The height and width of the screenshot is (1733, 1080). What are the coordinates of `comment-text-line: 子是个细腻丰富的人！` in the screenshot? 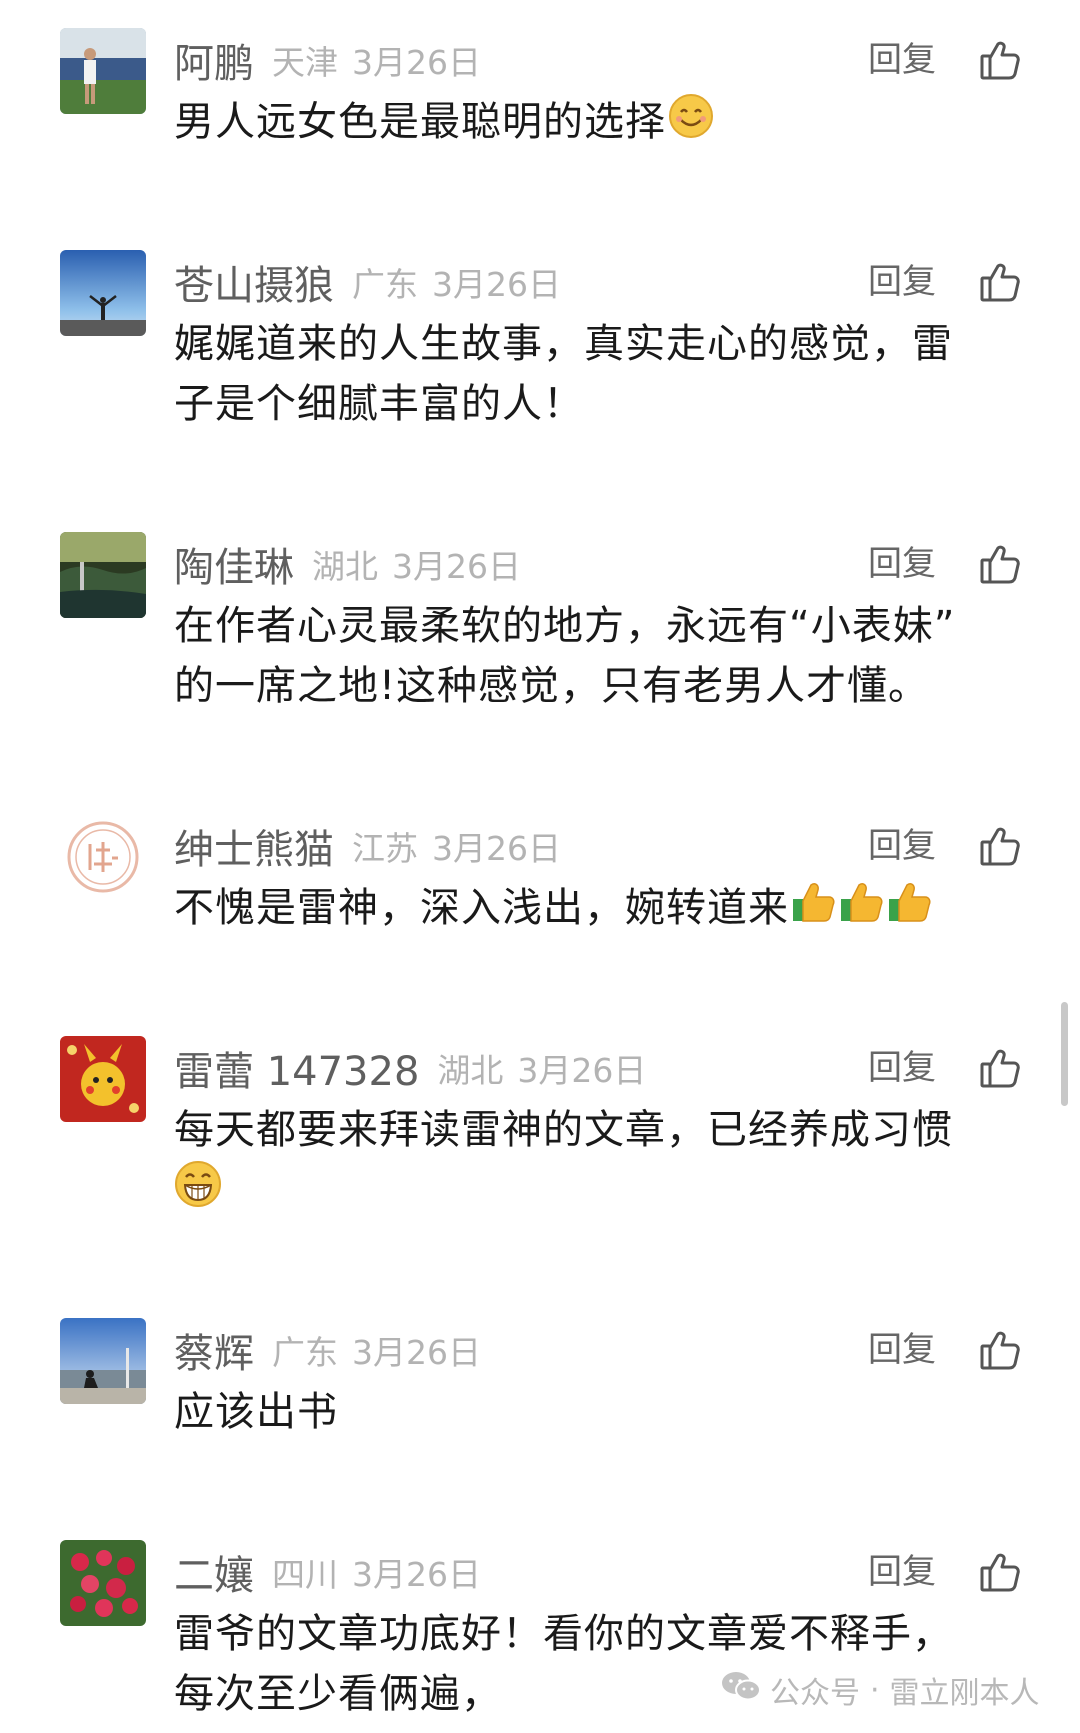 It's located at (379, 404).